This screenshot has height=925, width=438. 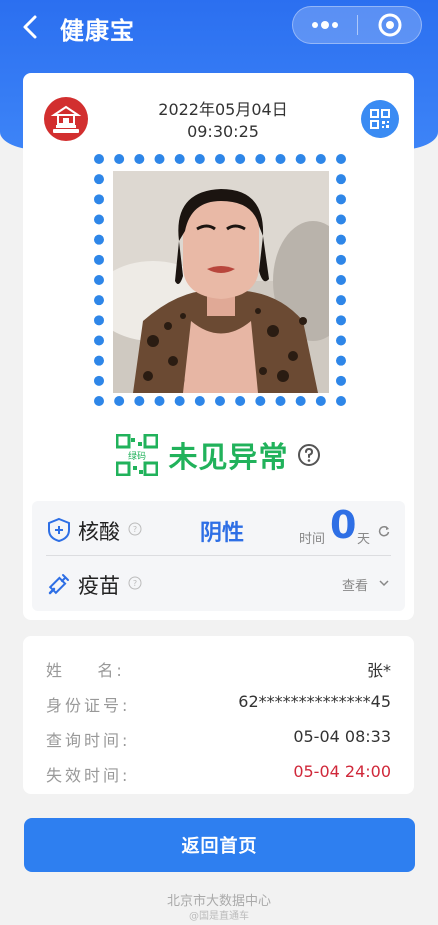 What do you see at coordinates (88, 775) in the screenshot?
I see `info-label: 失效时间:` at bounding box center [88, 775].